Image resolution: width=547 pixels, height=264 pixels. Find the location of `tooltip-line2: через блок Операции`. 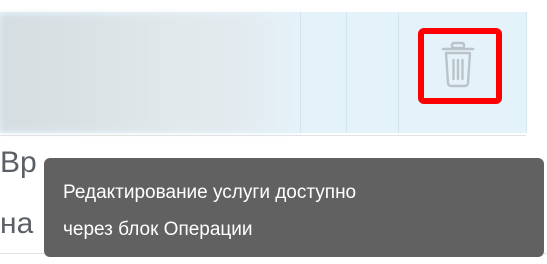

tooltip-line2: через блок Операции is located at coordinates (158, 229).